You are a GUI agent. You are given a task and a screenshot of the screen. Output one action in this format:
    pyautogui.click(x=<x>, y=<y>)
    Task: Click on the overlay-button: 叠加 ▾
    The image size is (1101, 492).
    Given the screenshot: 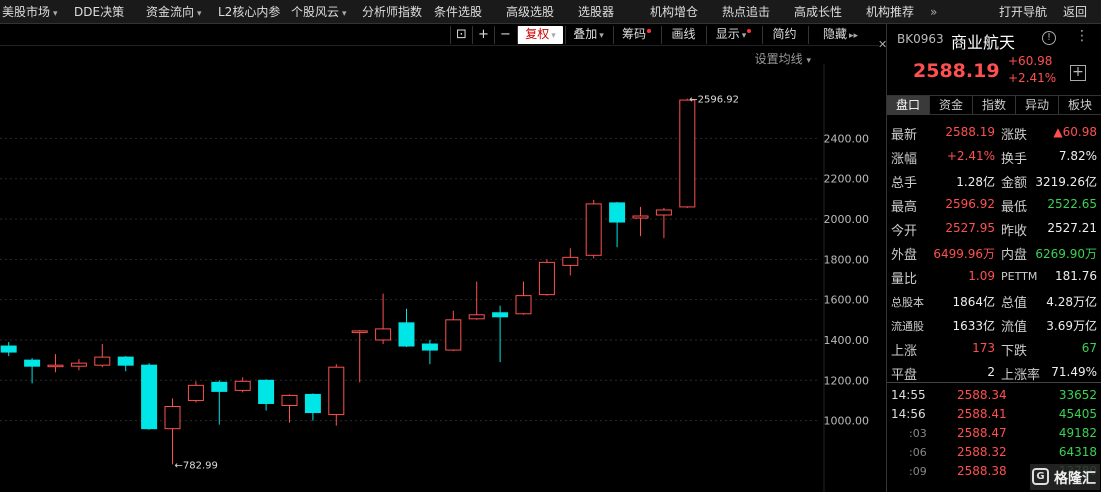 What is the action you would take?
    pyautogui.click(x=588, y=35)
    